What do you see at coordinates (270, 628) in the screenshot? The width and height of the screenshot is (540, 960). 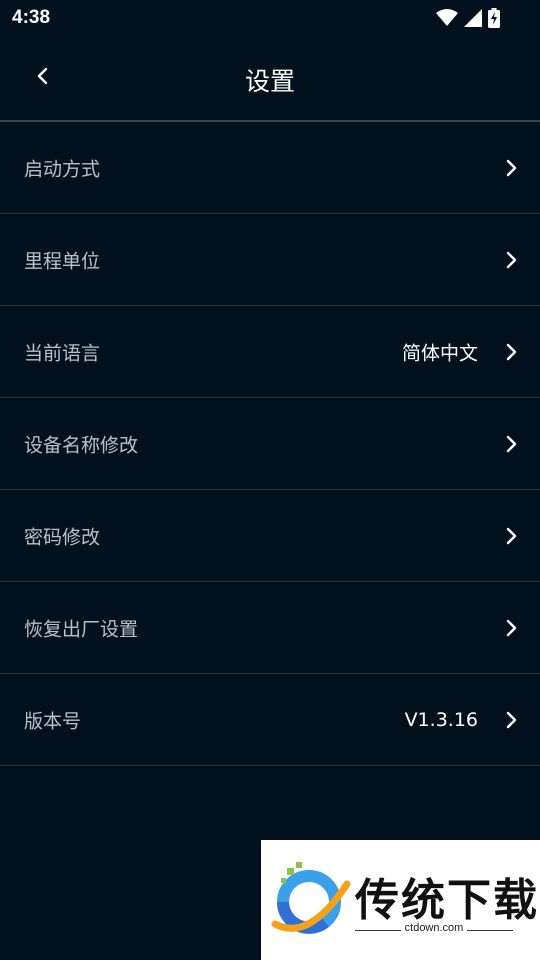 I see `setting-factory-reset: 恢复出厂设置` at bounding box center [270, 628].